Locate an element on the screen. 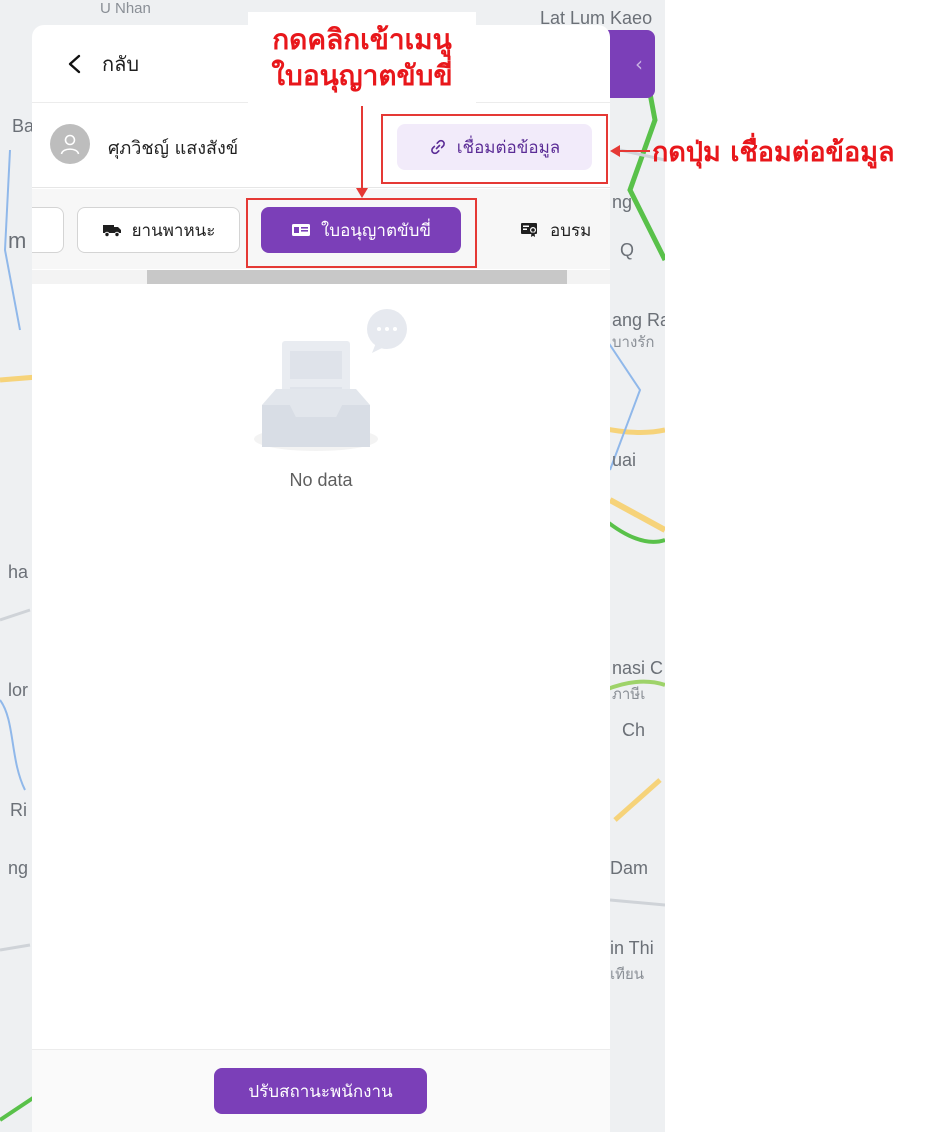 The image size is (930, 1132). annotation-highlight-license-tab is located at coordinates (361, 233).